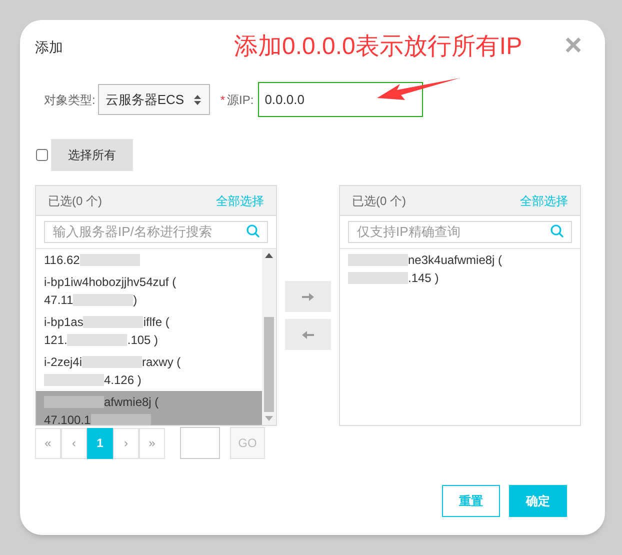  What do you see at coordinates (152, 443) in the screenshot?
I see `pagination-button: »` at bounding box center [152, 443].